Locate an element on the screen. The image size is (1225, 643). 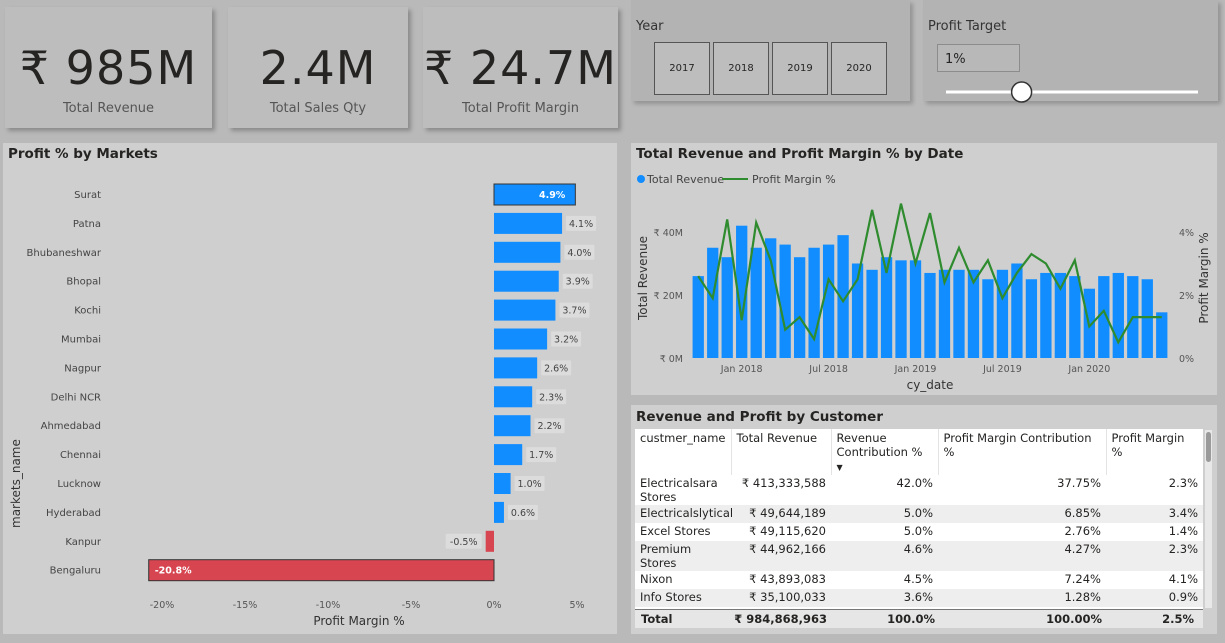
column-header-revenue-contribution: Revenue Contribution % ▼ is located at coordinates (885, 452).